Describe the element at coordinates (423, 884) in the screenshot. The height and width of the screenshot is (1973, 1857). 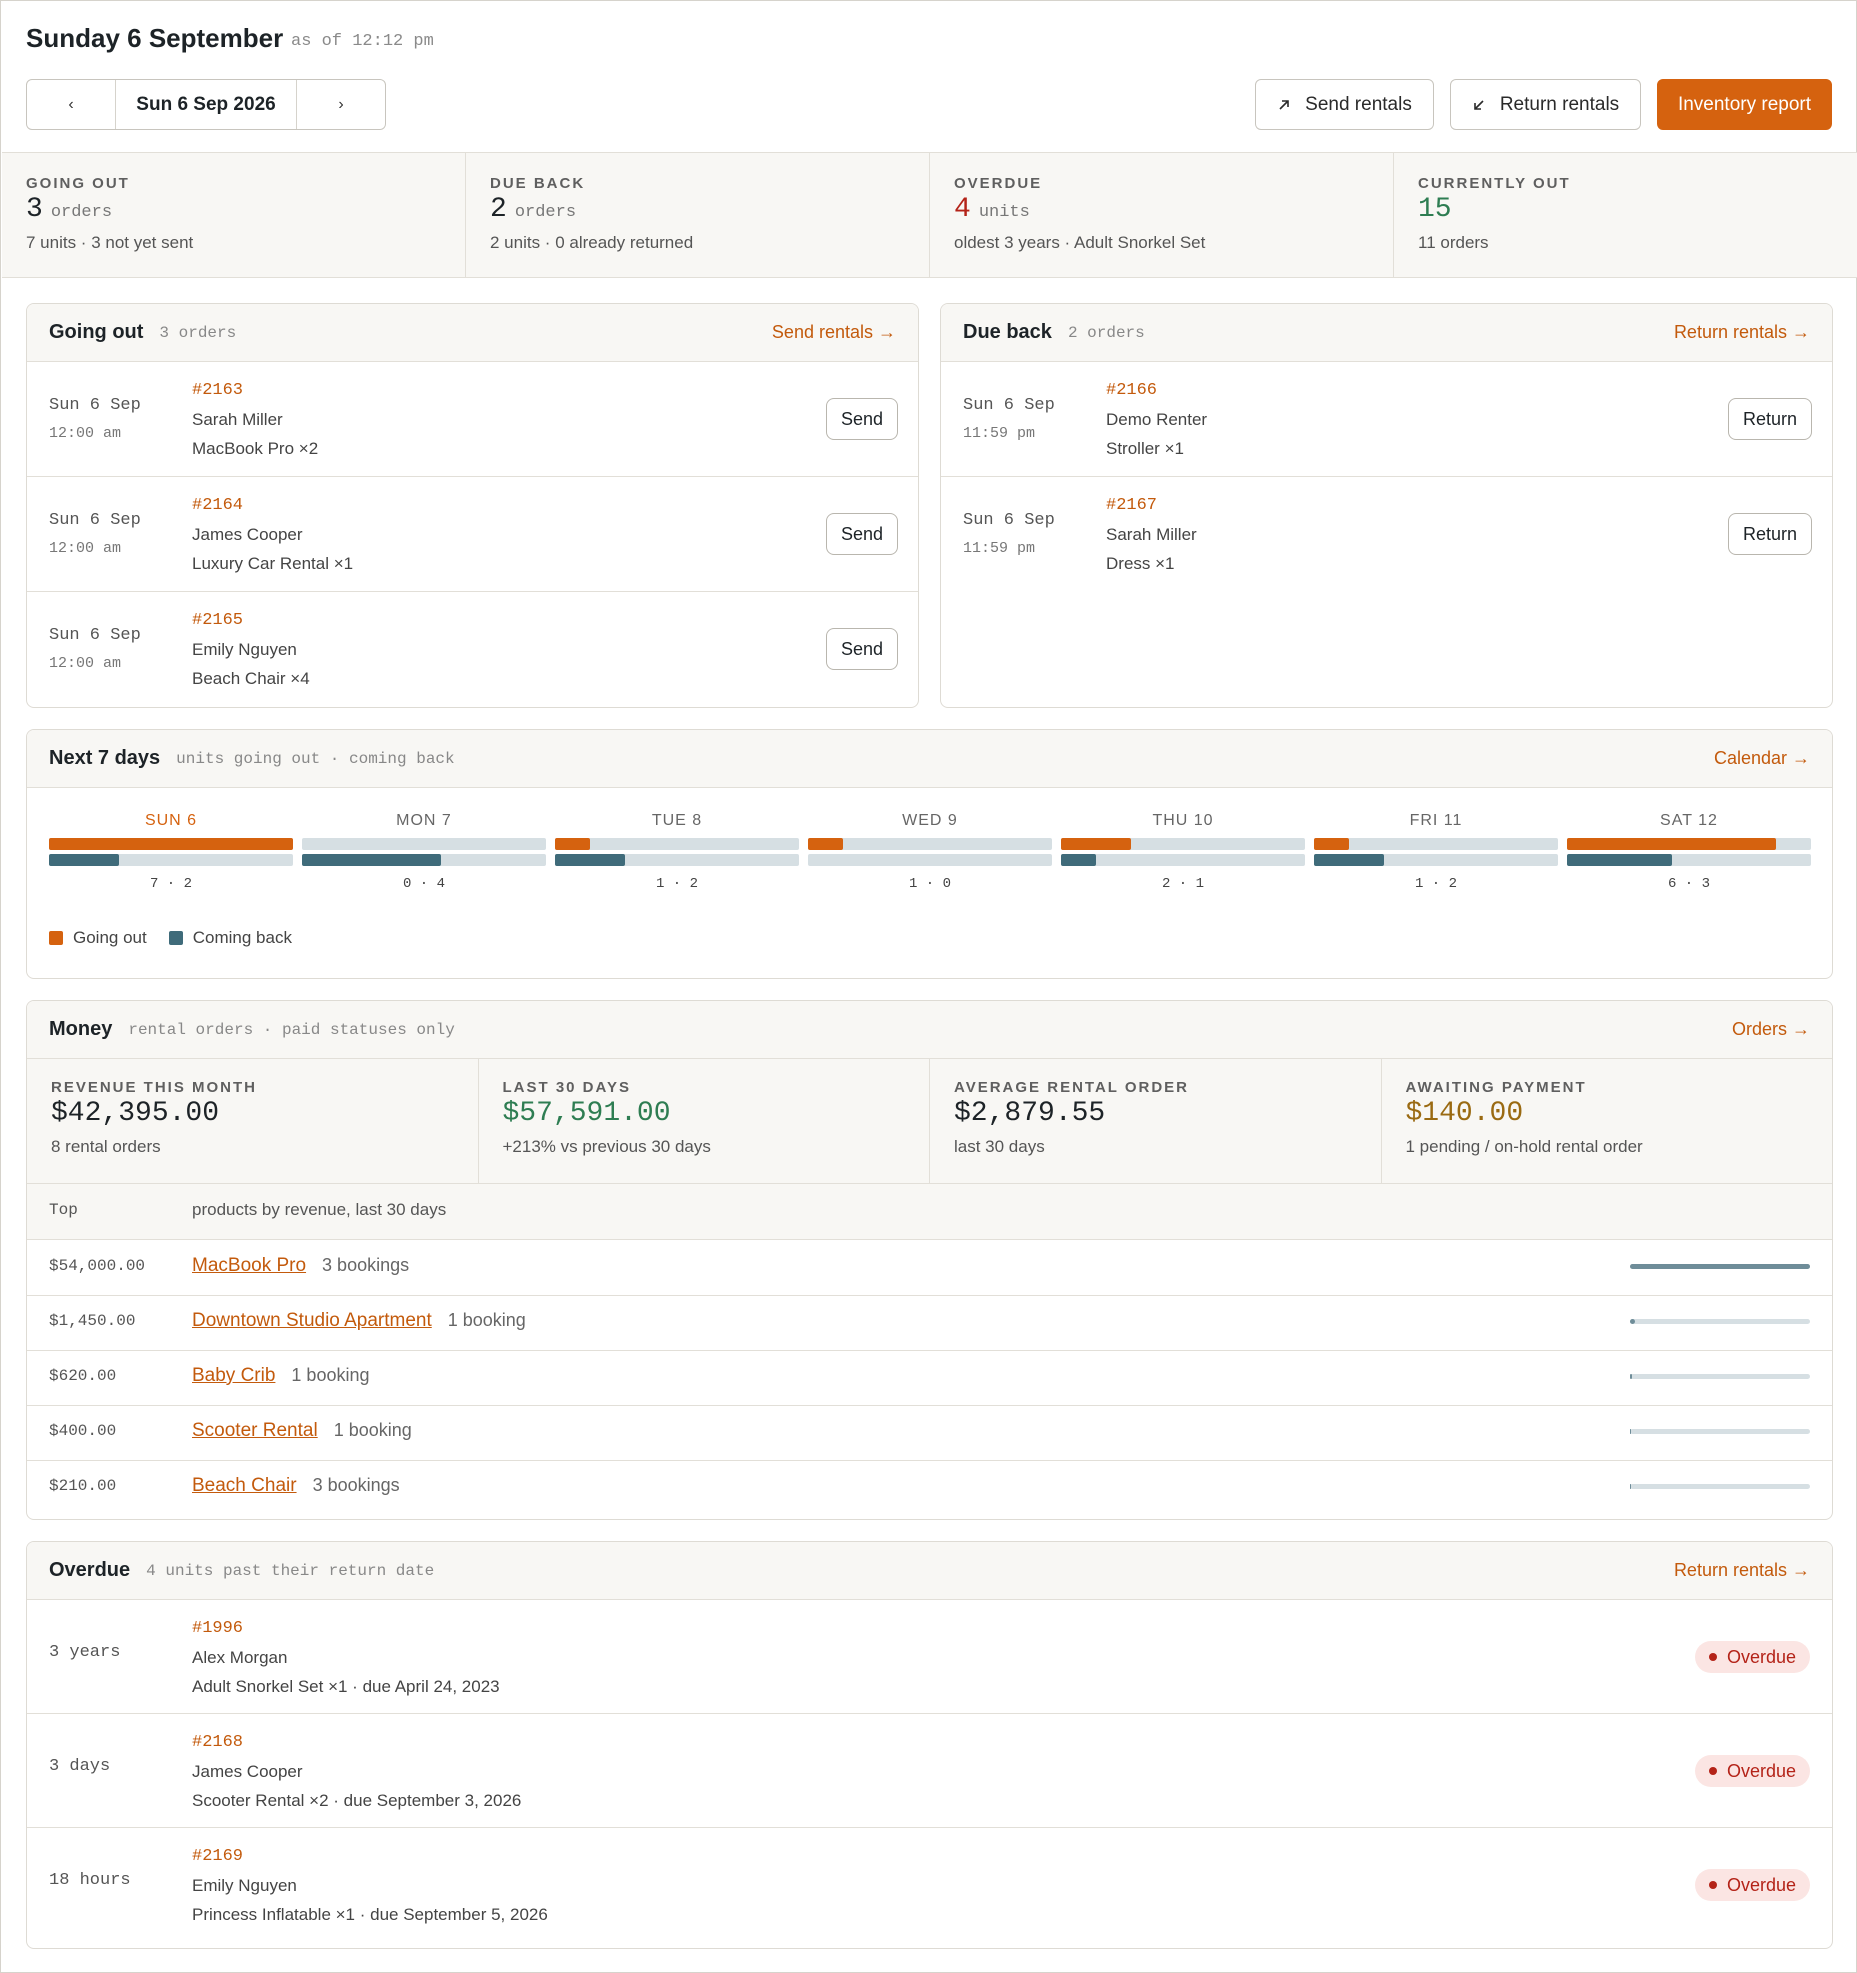
I see `day-counts: 0 · 4` at that location.